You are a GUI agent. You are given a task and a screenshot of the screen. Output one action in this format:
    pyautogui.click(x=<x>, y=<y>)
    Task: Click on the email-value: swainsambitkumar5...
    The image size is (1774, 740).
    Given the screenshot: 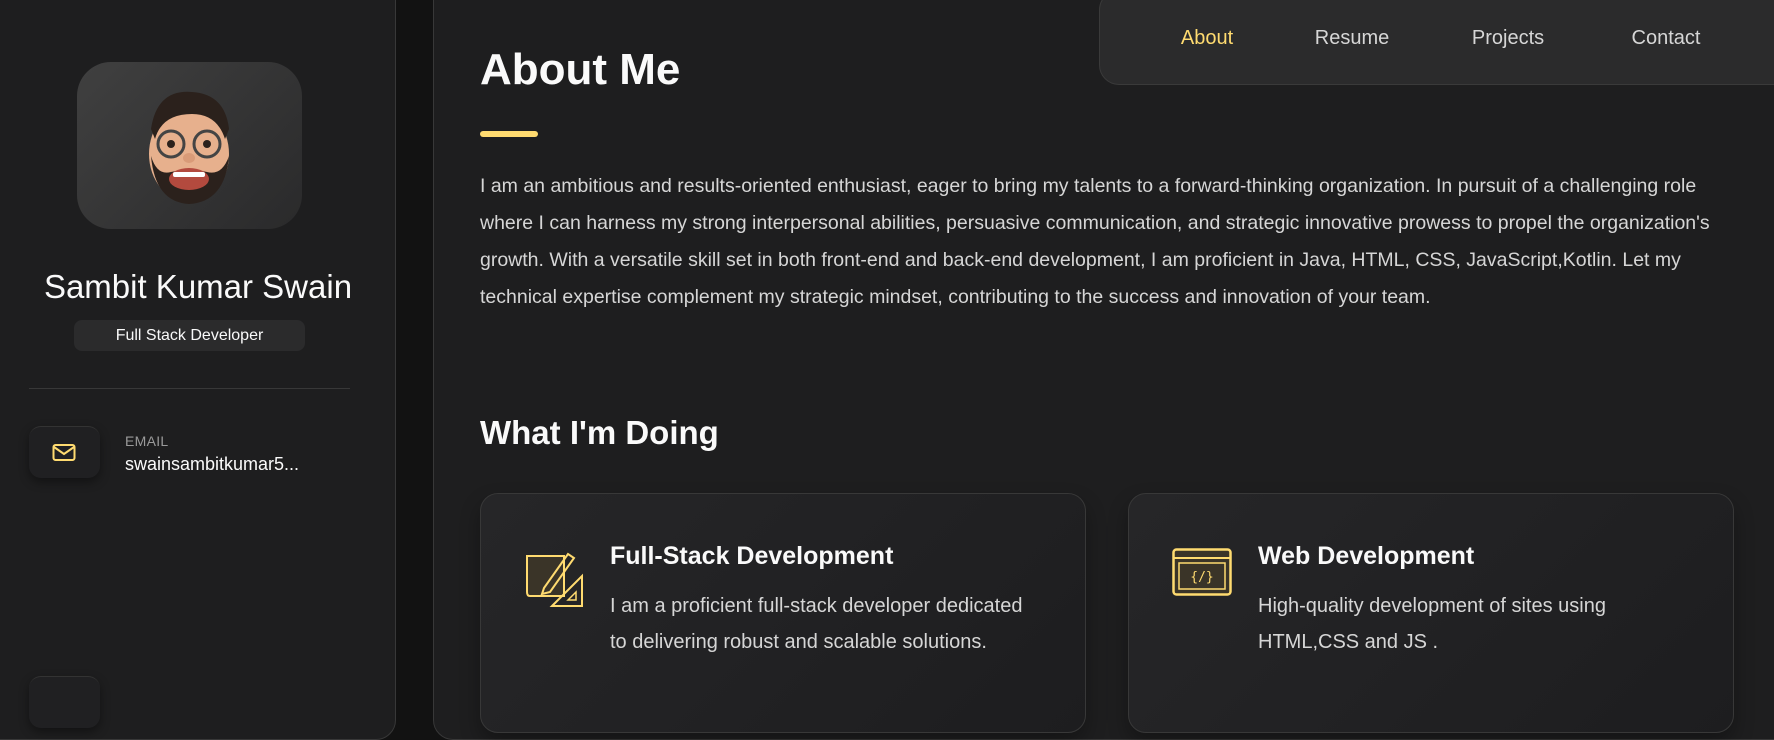 What is the action you would take?
    pyautogui.click(x=212, y=464)
    